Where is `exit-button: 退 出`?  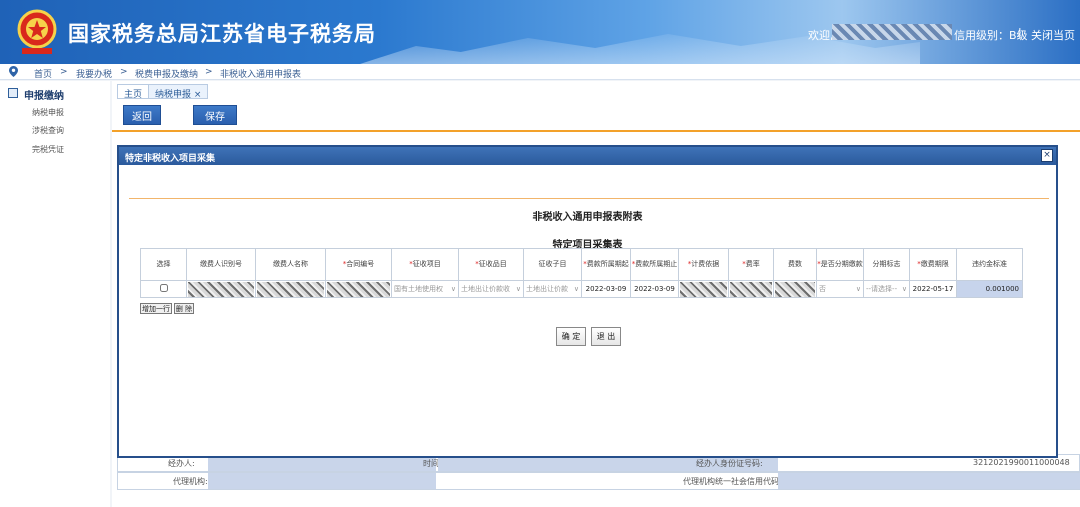 exit-button: 退 出 is located at coordinates (606, 336).